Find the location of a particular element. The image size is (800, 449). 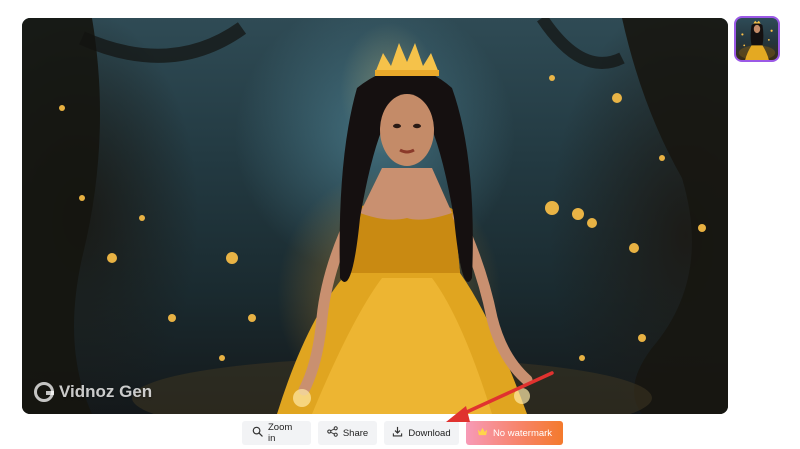

image-thumbnail is located at coordinates (757, 39).